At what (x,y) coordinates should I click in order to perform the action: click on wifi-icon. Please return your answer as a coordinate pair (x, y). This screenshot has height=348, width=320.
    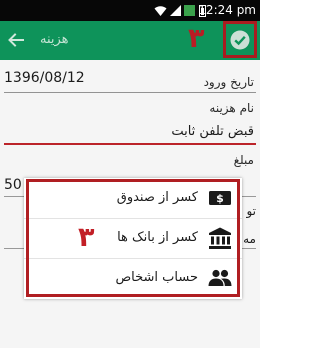
    Looking at the image, I should click on (160, 11).